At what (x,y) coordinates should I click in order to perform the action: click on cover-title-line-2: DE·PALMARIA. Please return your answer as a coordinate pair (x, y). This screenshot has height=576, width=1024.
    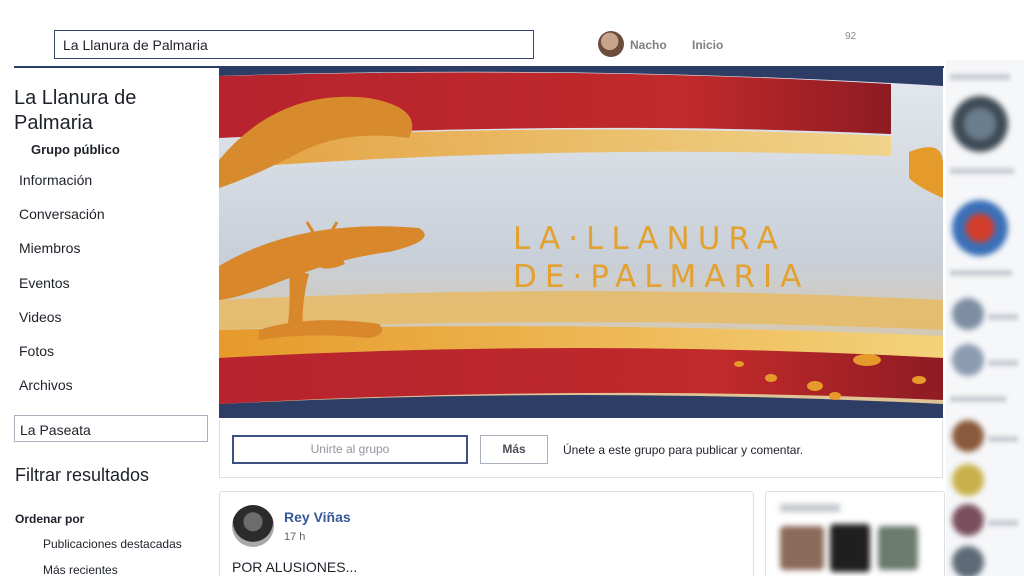
    Looking at the image, I should click on (661, 277).